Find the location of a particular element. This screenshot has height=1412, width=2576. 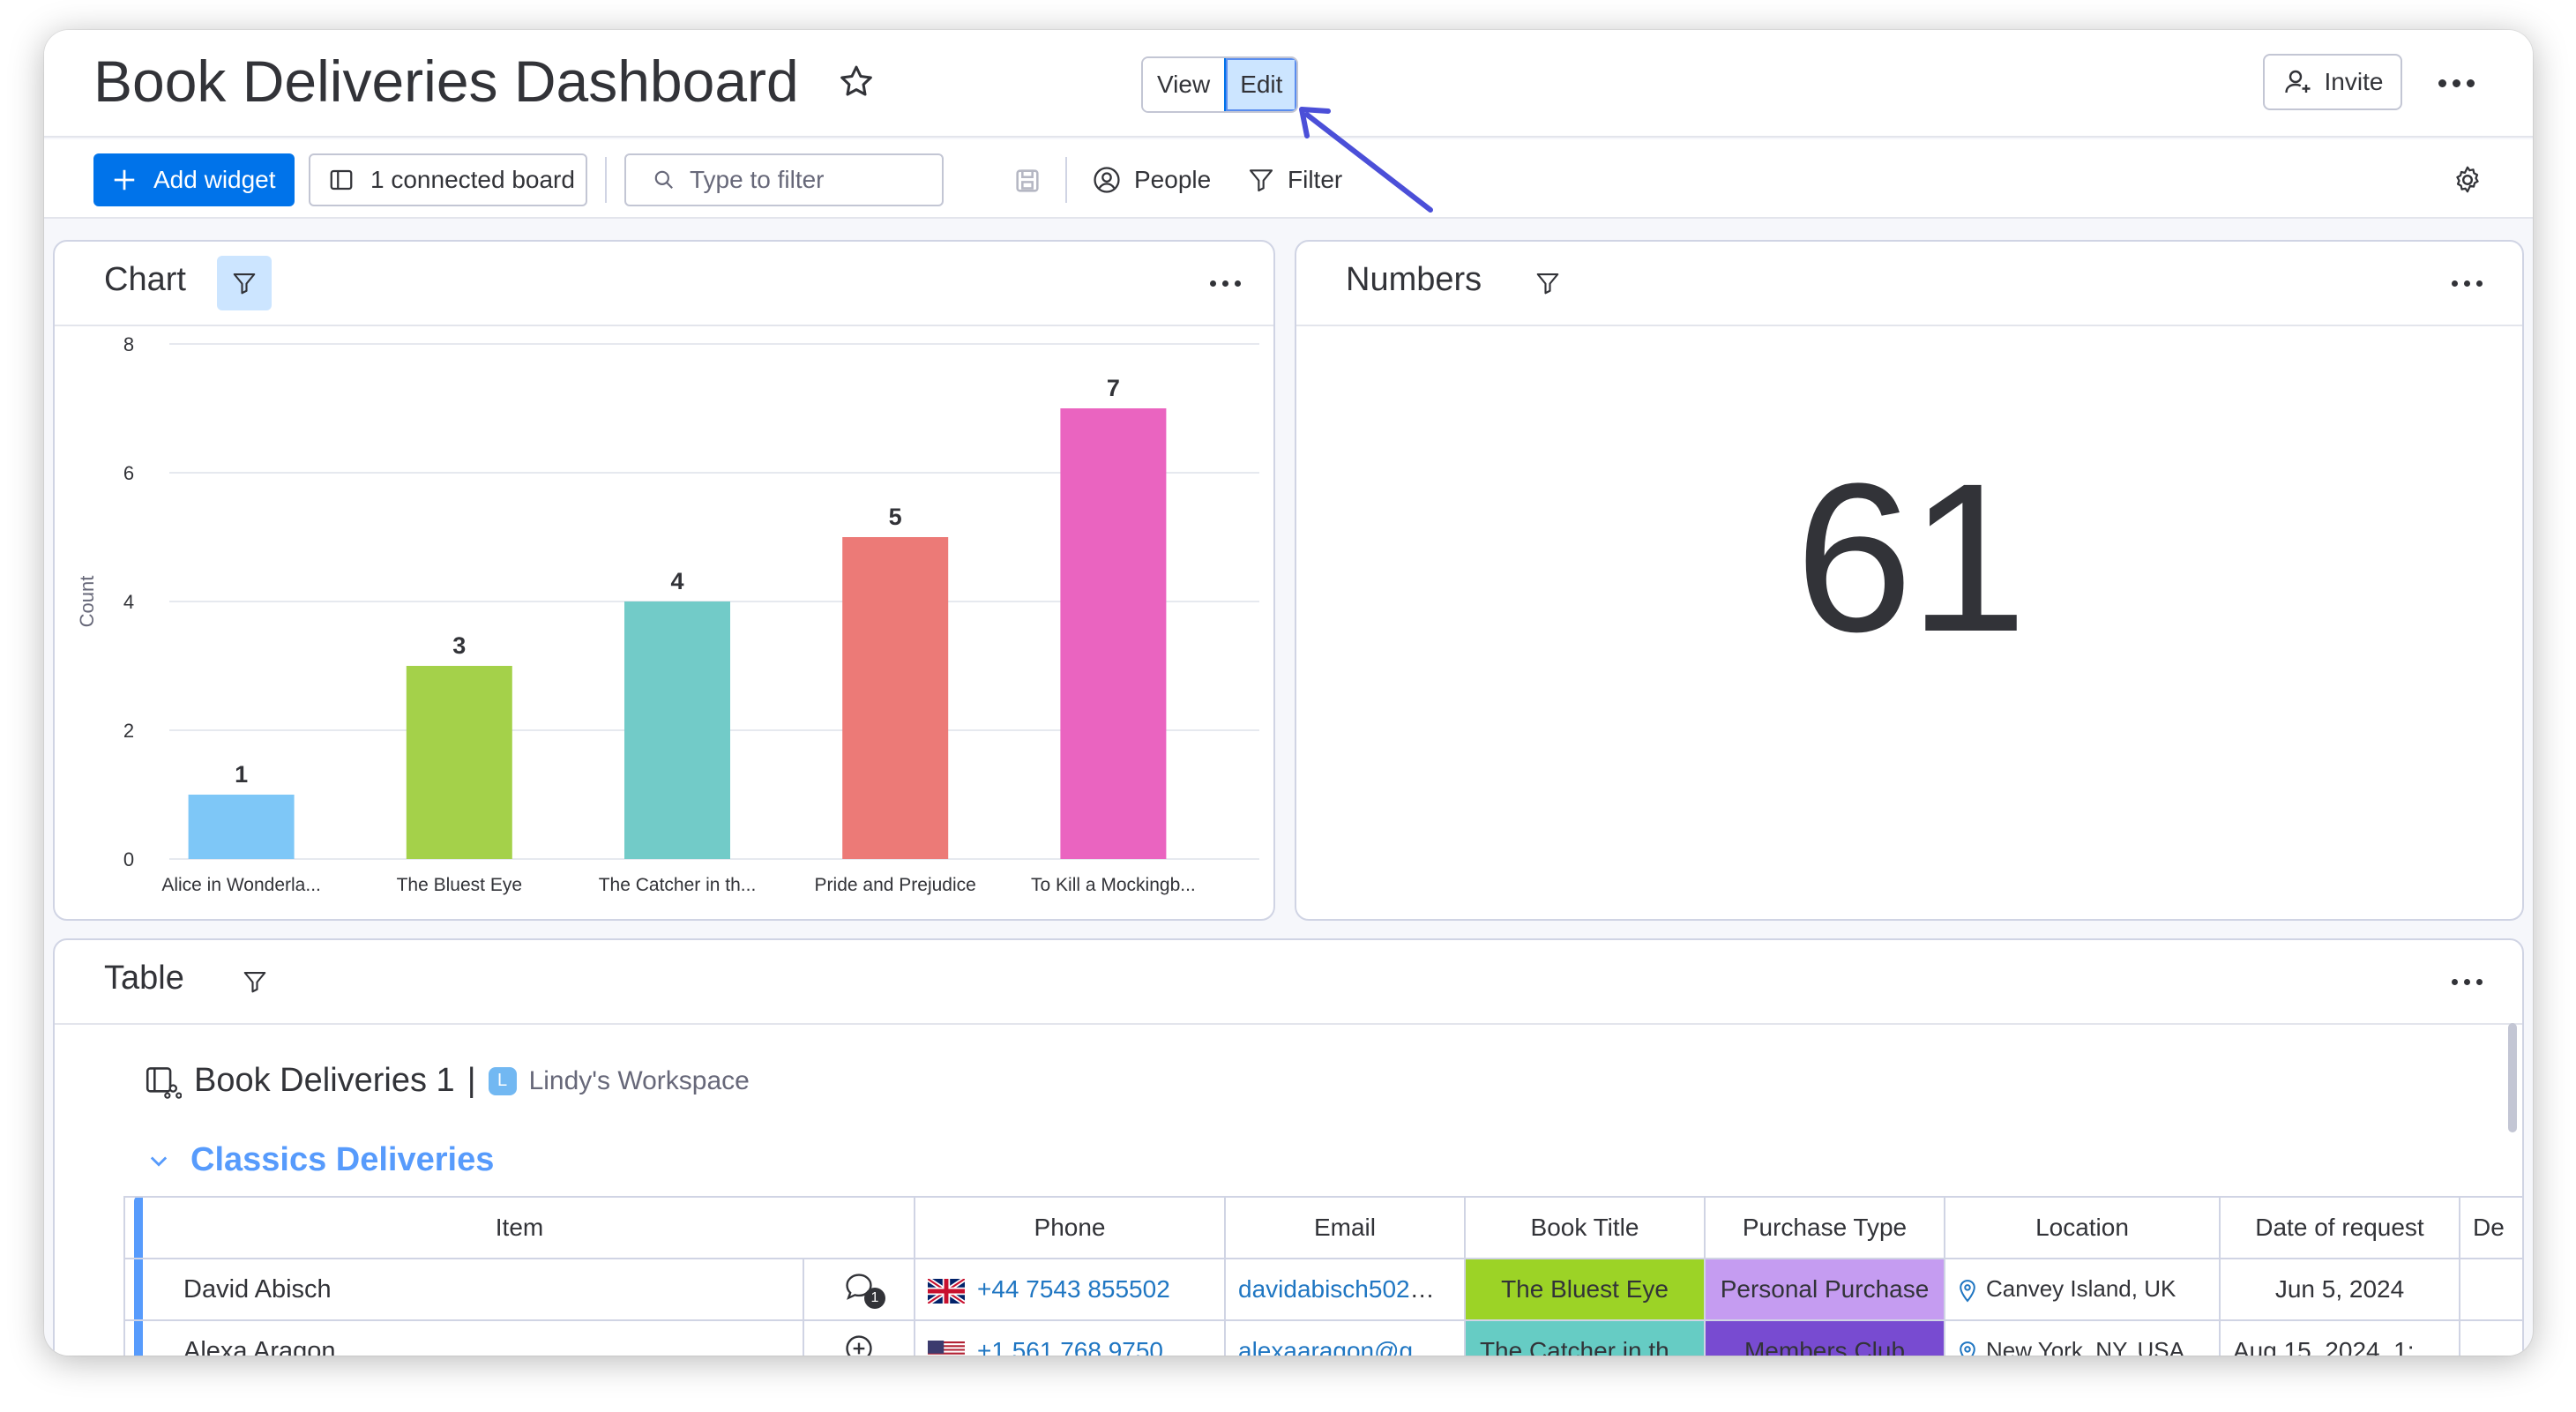

workspace-badge: L is located at coordinates (502, 1080).